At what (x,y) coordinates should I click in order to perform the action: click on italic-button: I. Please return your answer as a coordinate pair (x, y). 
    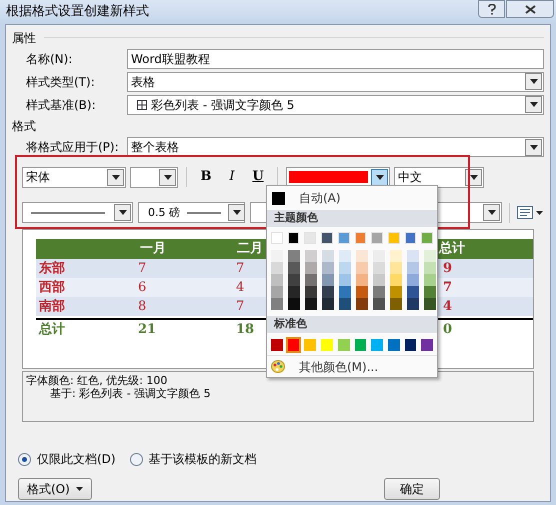
    Looking at the image, I should click on (232, 177).